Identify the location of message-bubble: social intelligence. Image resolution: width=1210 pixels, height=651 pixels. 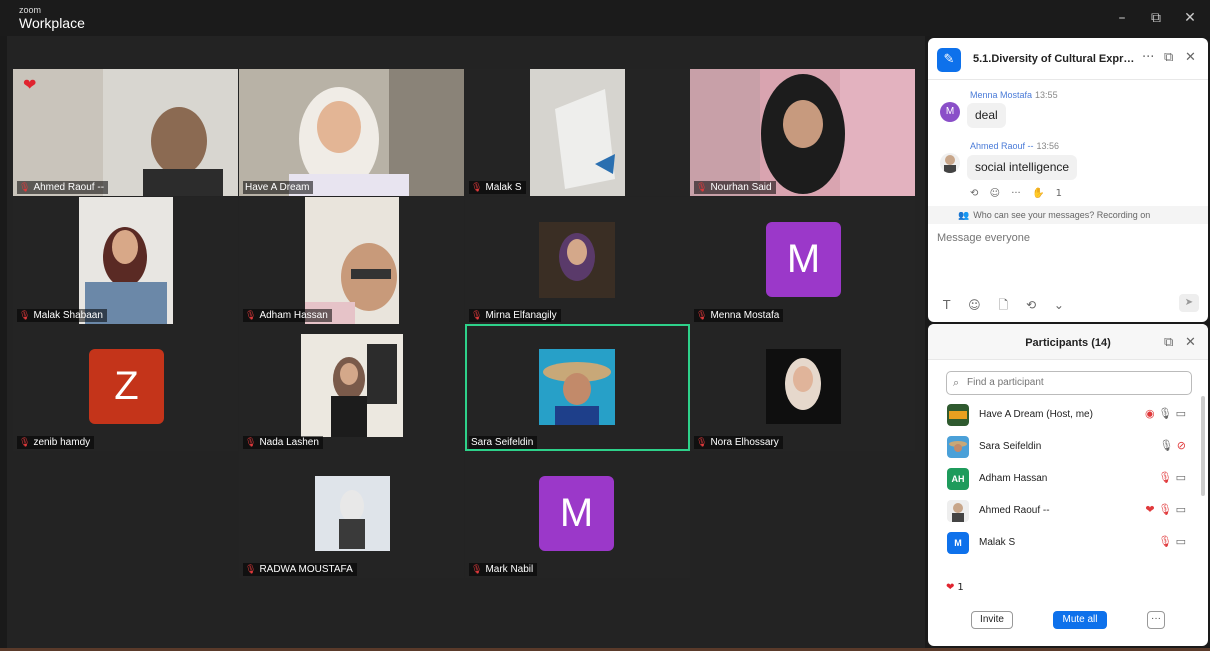
(1022, 167).